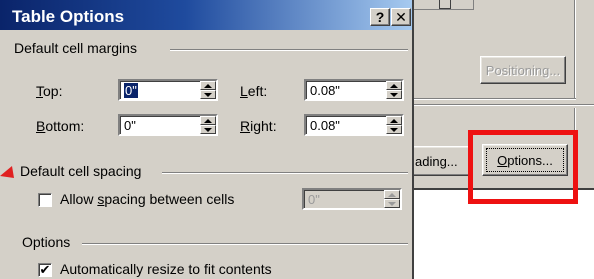 Image resolution: width=594 pixels, height=279 pixels. What do you see at coordinates (258, 126) in the screenshot?
I see `right-margin-label: Right:` at bounding box center [258, 126].